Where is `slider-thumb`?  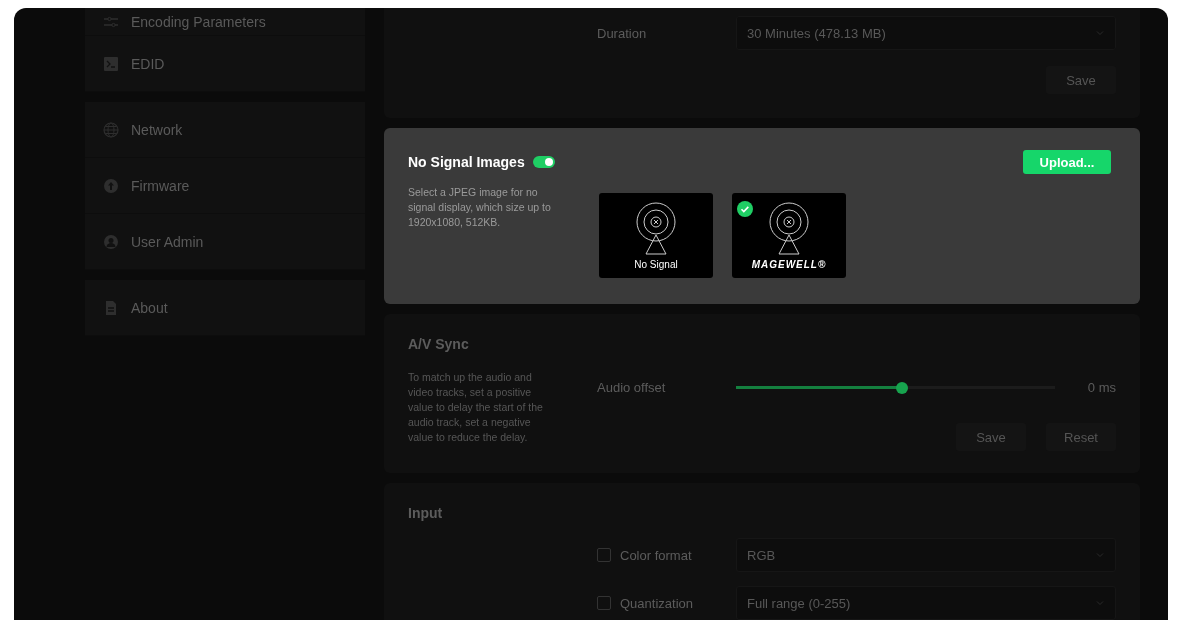
slider-thumb is located at coordinates (901, 387).